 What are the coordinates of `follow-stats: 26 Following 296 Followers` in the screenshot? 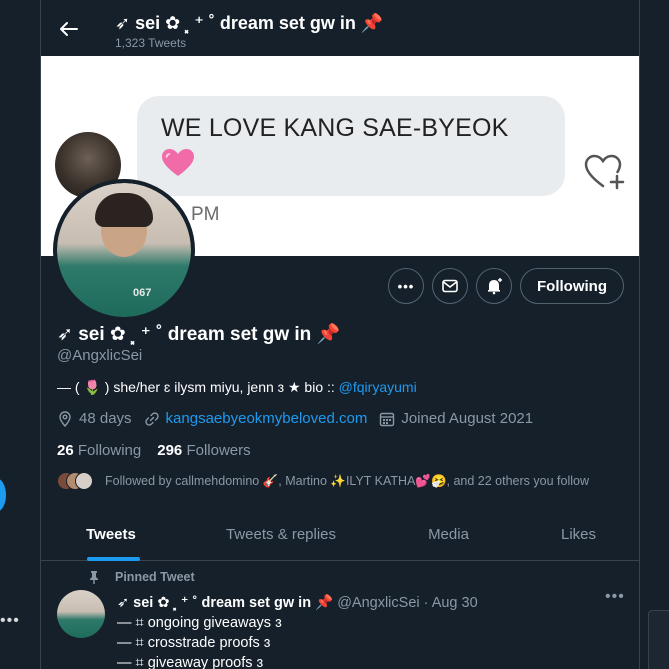 It's located at (154, 450).